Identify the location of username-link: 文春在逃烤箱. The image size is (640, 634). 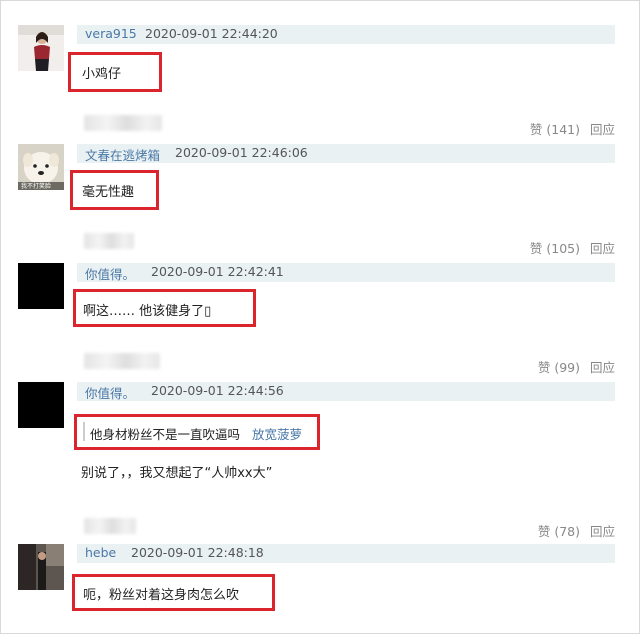
(122, 154).